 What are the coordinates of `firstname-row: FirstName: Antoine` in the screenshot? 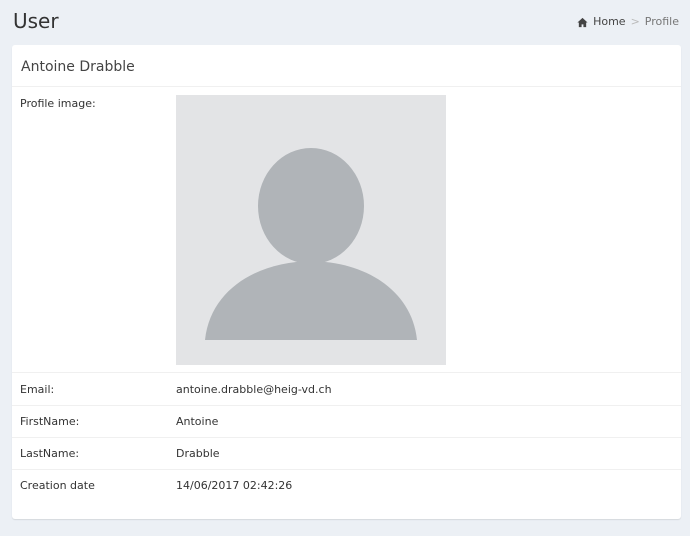 It's located at (346, 421).